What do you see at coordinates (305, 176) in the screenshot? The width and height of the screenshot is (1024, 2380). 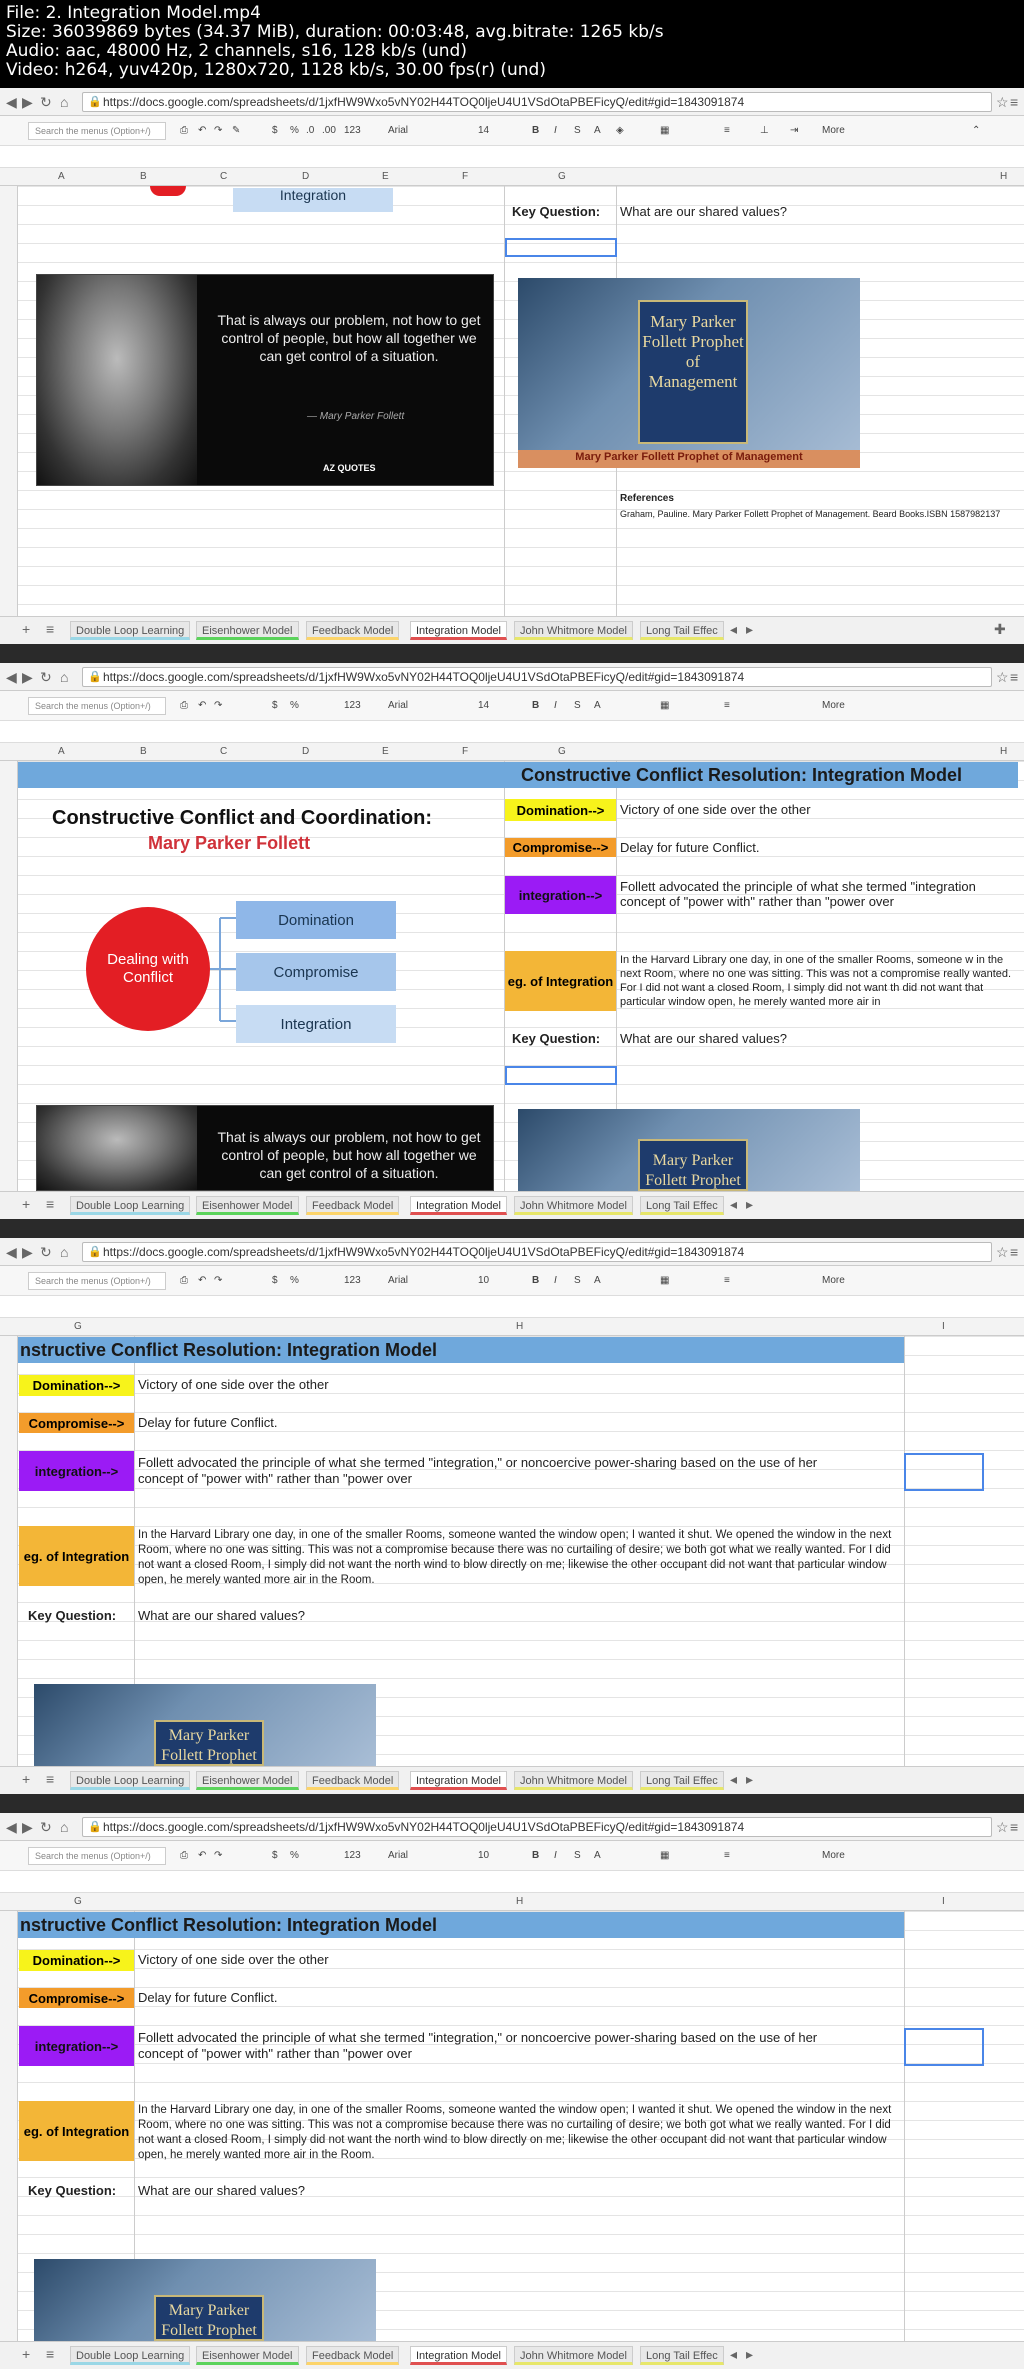 I see `col-header: D` at bounding box center [305, 176].